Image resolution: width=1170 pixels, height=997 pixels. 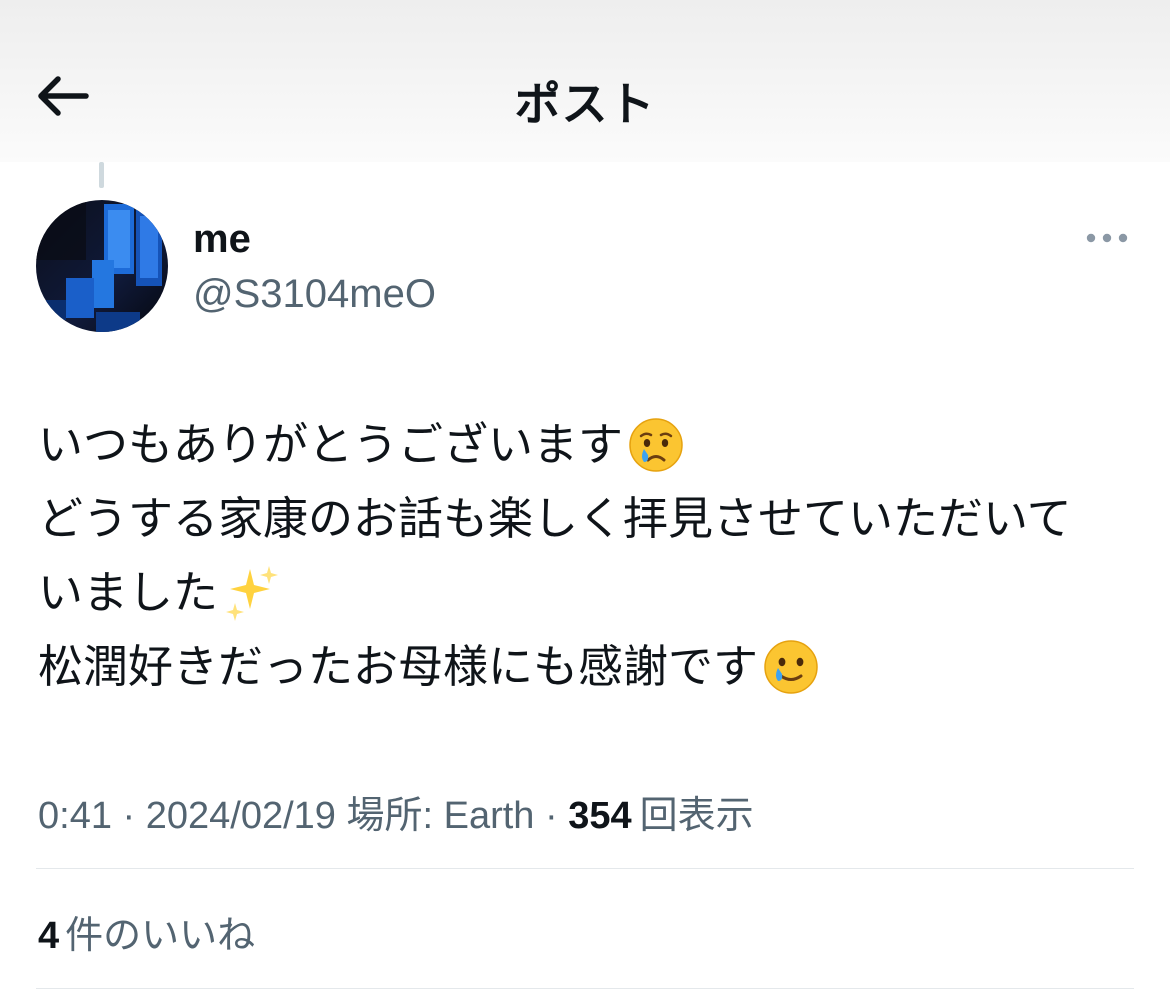 I want to click on post-text-line-2: どうする家康のお話も楽しく拝見させていただいて, so click(x=555, y=518).